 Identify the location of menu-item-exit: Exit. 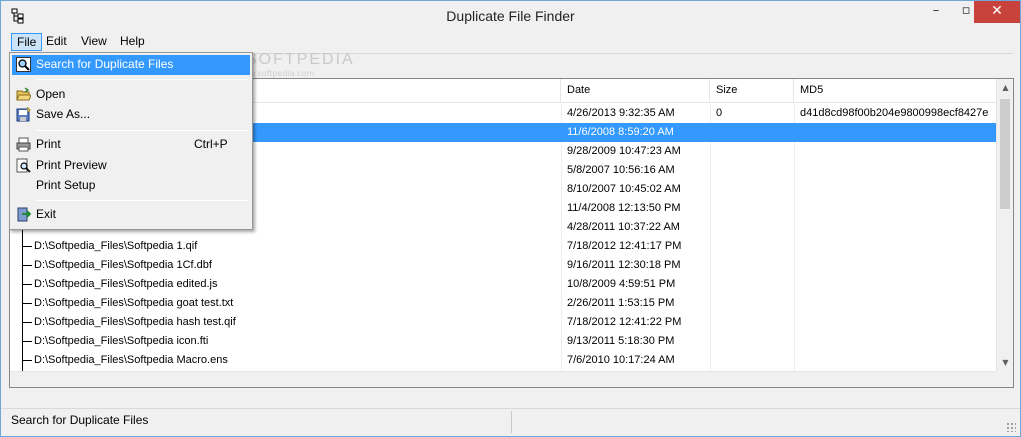
(131, 215).